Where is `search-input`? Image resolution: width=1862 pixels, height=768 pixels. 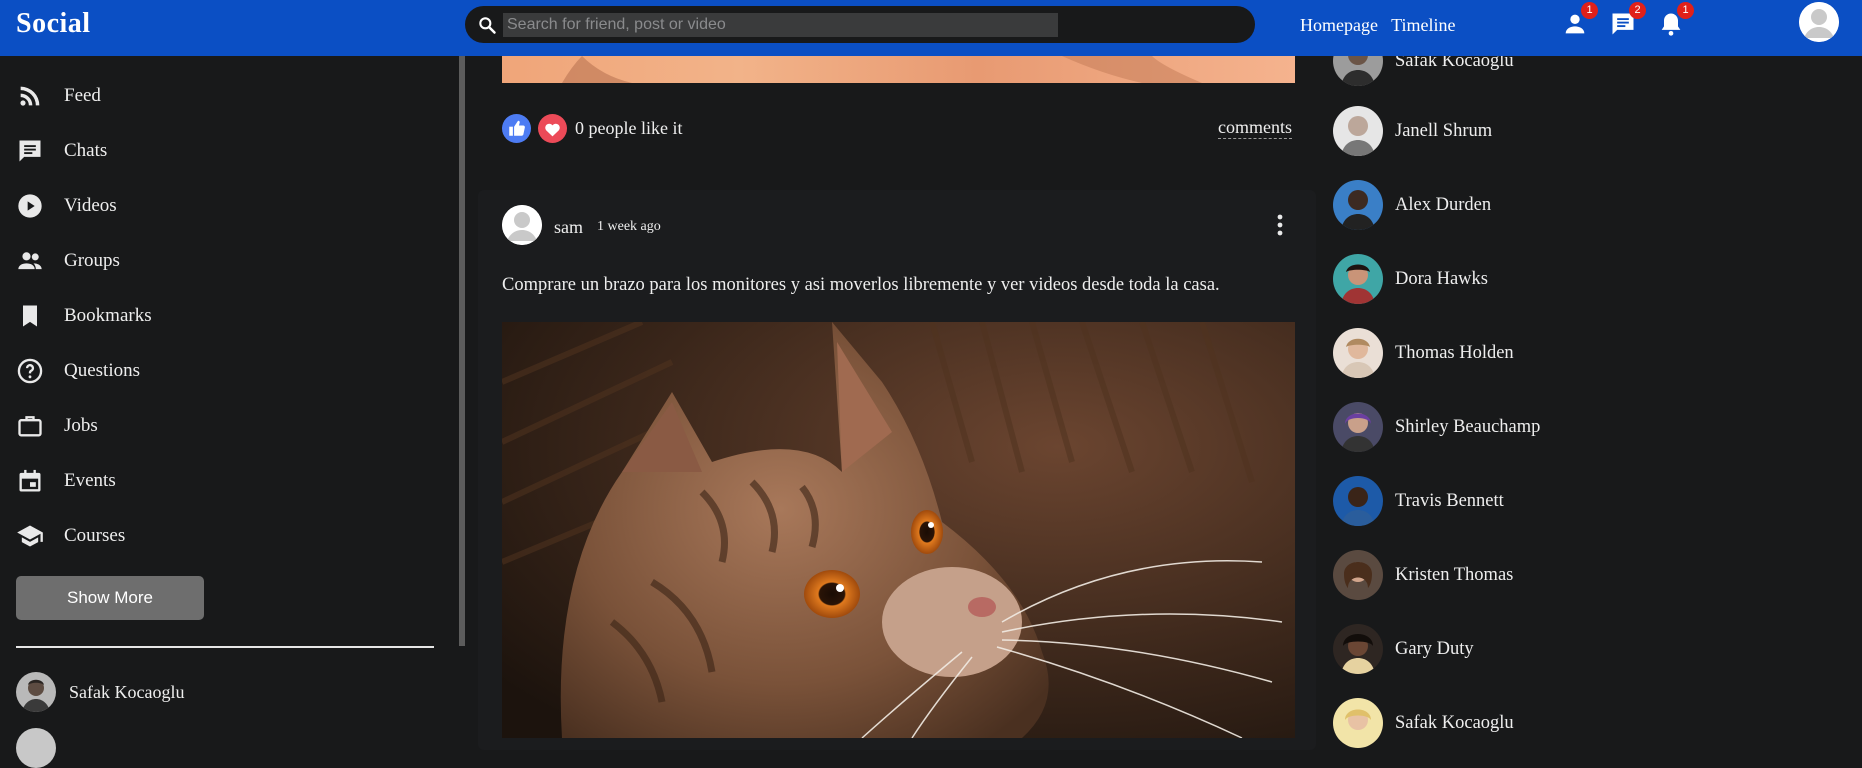
search-input is located at coordinates (780, 25).